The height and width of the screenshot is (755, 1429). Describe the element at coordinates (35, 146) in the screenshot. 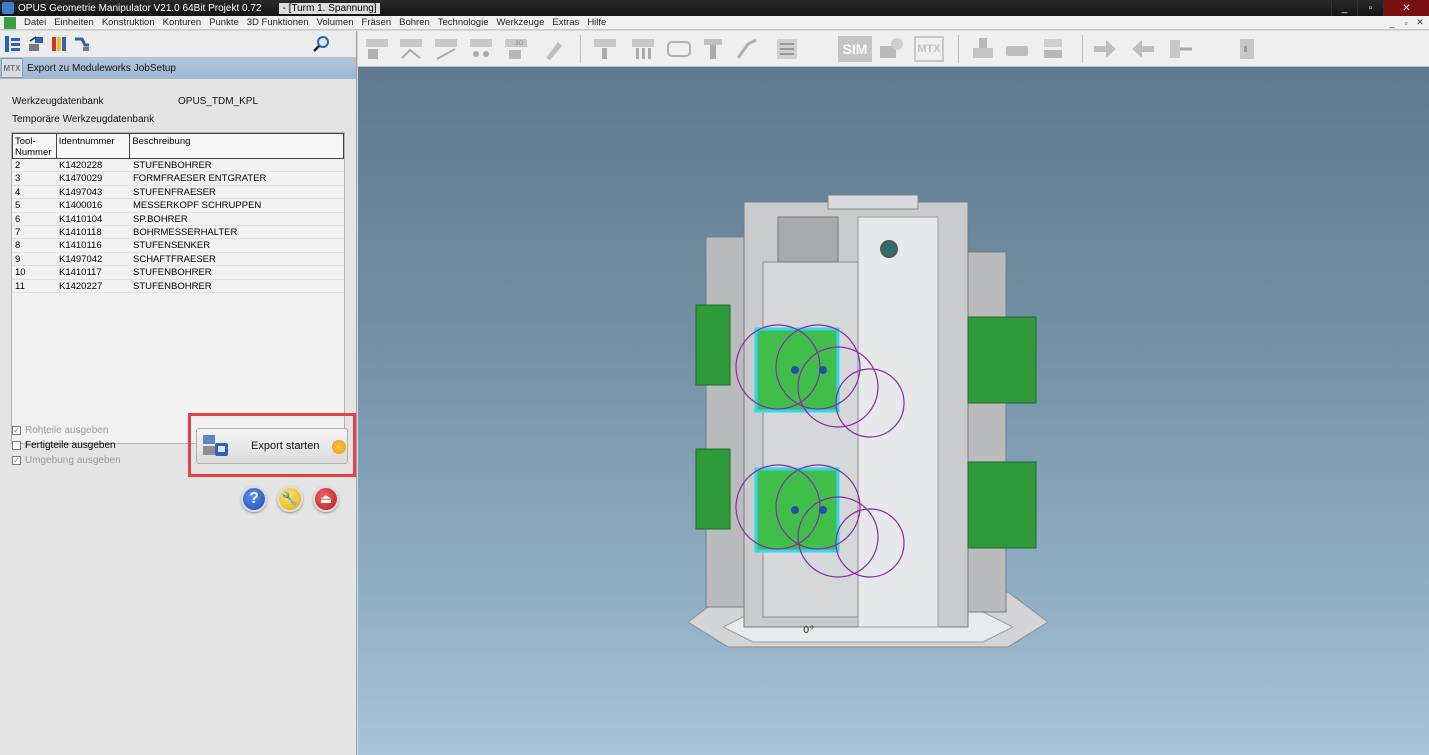

I see `col-tool-number: Tool- Nummer` at that location.